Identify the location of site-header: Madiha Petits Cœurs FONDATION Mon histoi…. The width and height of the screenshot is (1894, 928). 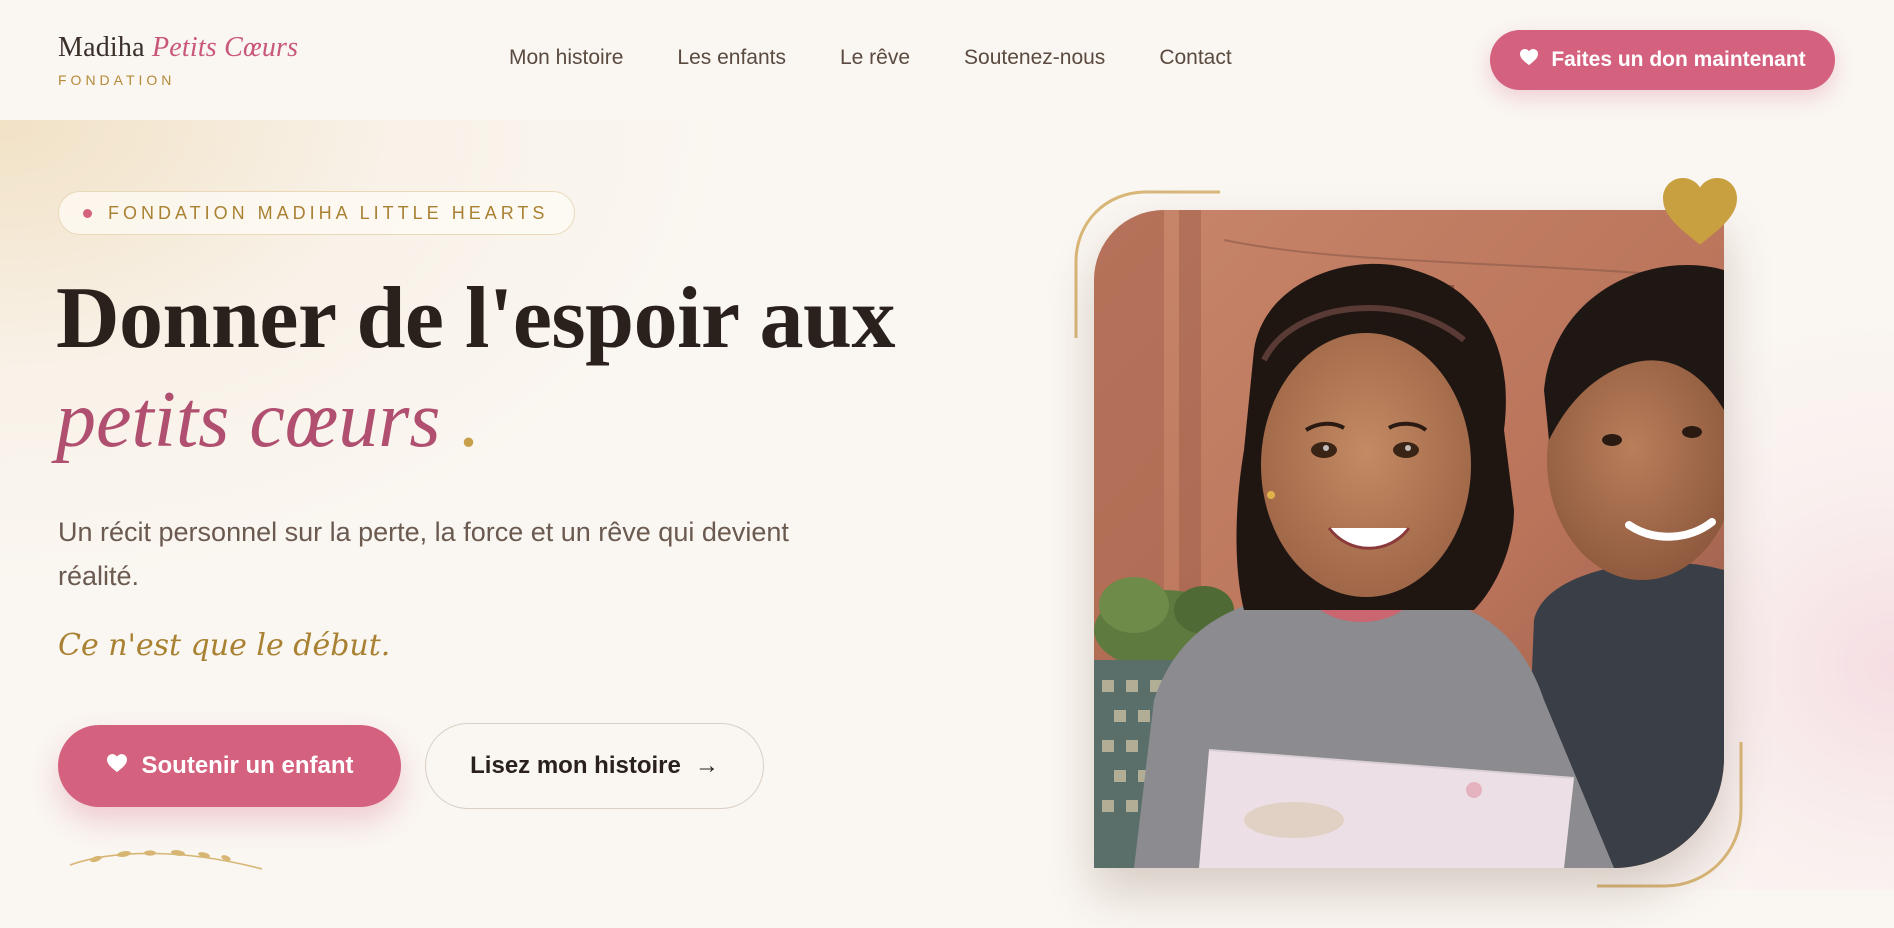
(947, 60).